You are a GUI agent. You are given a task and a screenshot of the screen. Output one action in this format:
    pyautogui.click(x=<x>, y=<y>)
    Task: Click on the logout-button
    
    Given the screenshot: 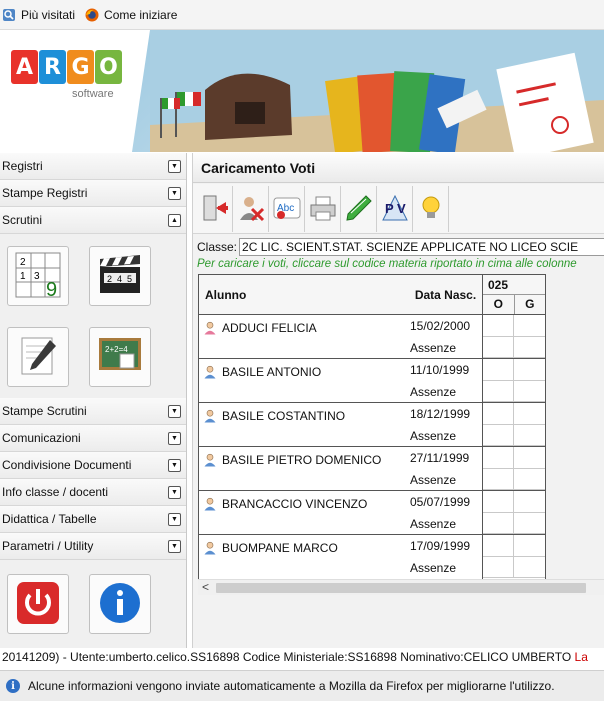 What is the action you would take?
    pyautogui.click(x=38, y=604)
    